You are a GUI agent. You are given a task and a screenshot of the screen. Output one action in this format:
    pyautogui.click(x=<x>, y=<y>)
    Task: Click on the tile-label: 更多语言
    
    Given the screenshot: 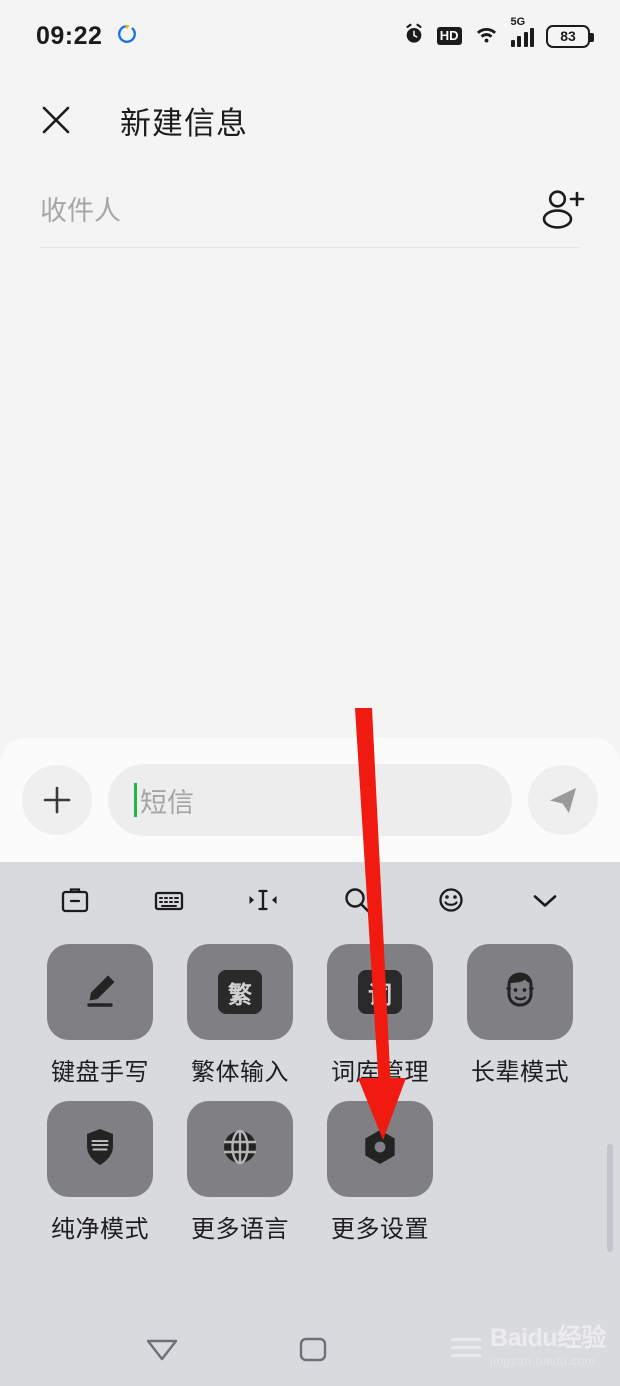 What is the action you would take?
    pyautogui.click(x=240, y=1229)
    